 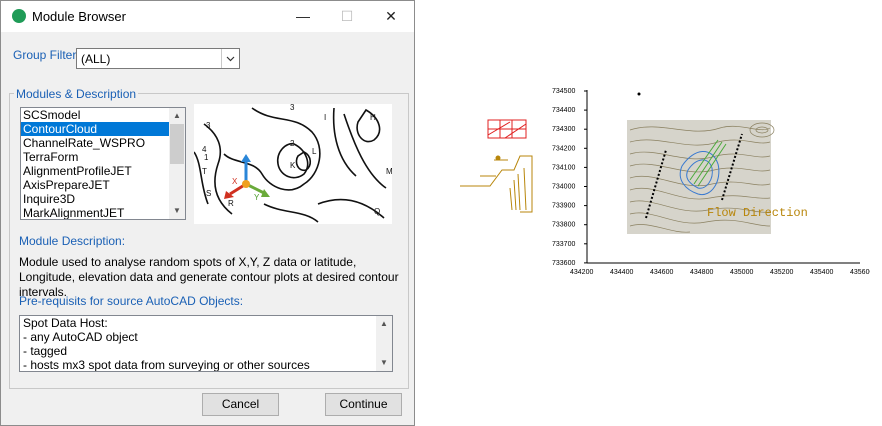 What do you see at coordinates (621, 272) in the screenshot?
I see `x-tick-label: 434400` at bounding box center [621, 272].